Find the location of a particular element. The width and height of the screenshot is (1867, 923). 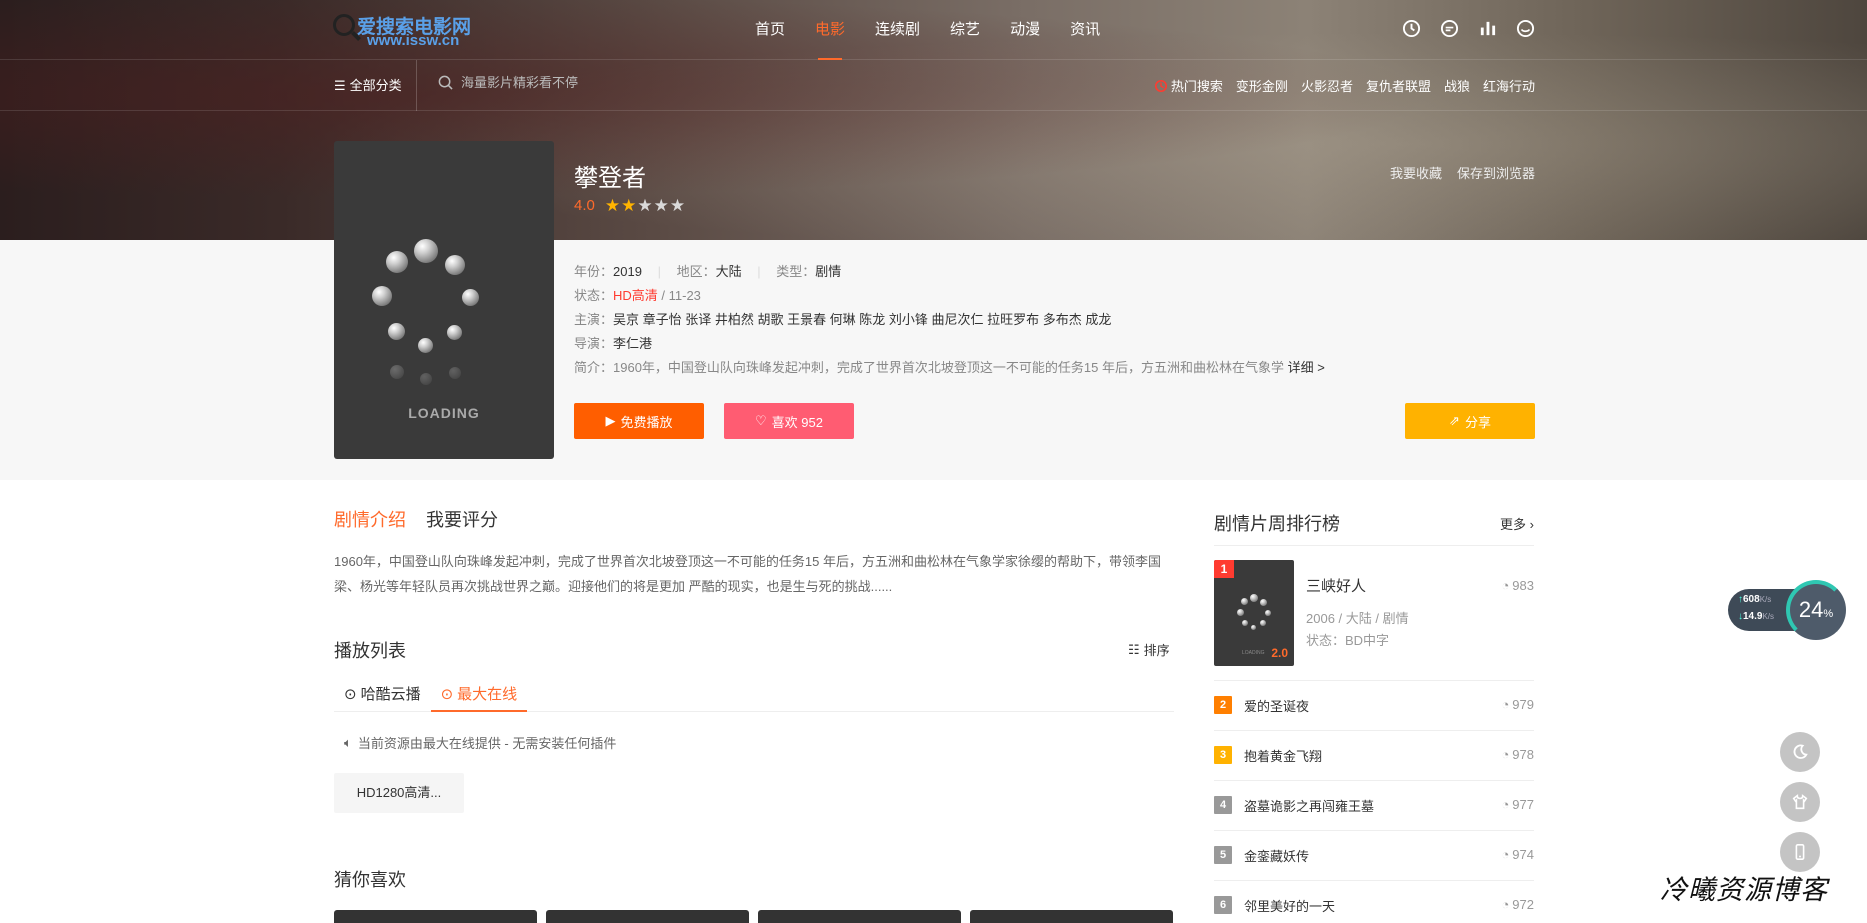

summary-more-link: 详细 > is located at coordinates (1306, 367).